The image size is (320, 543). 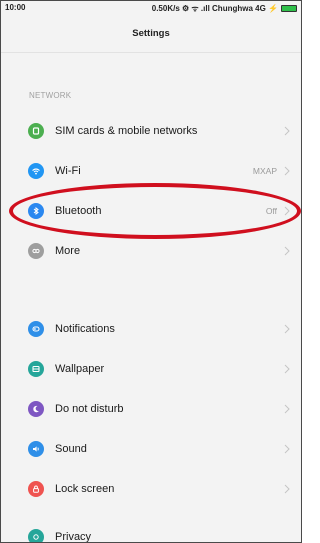 What do you see at coordinates (151, 409) in the screenshot?
I see `row-do-not-disturb: Do not disturb` at bounding box center [151, 409].